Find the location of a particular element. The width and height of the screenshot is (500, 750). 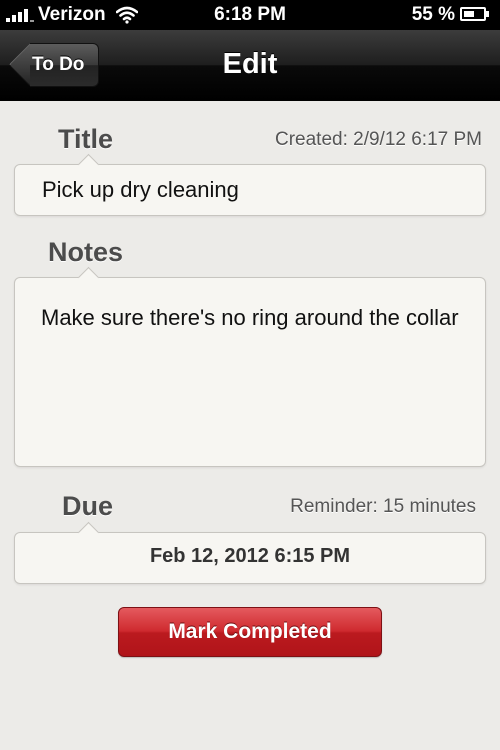

battery-icon is located at coordinates (476, 15).